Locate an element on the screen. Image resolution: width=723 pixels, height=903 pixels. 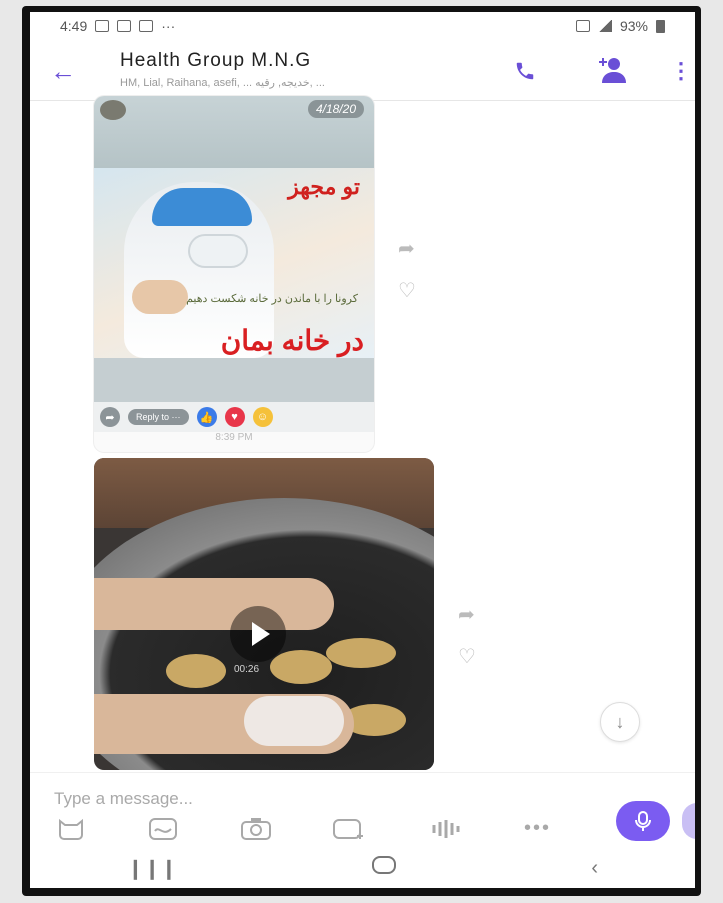
data-icon is located at coordinates (582, 26).